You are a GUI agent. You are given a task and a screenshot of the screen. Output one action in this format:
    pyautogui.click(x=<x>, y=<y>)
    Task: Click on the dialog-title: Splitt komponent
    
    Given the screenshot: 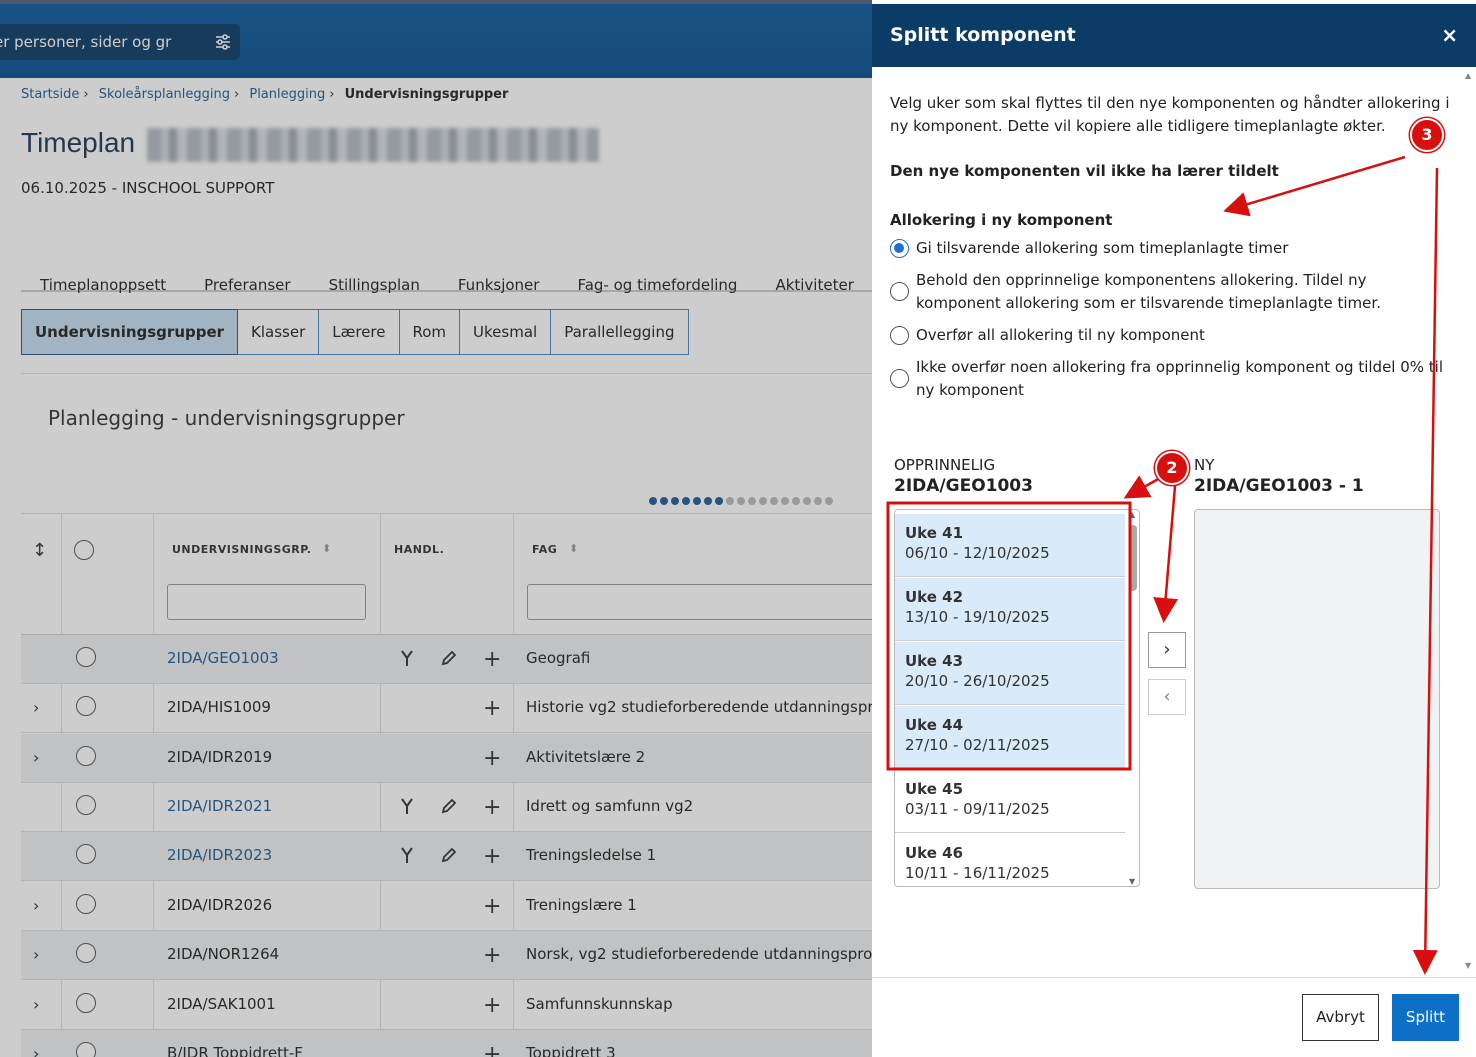 What is the action you would take?
    pyautogui.click(x=983, y=35)
    